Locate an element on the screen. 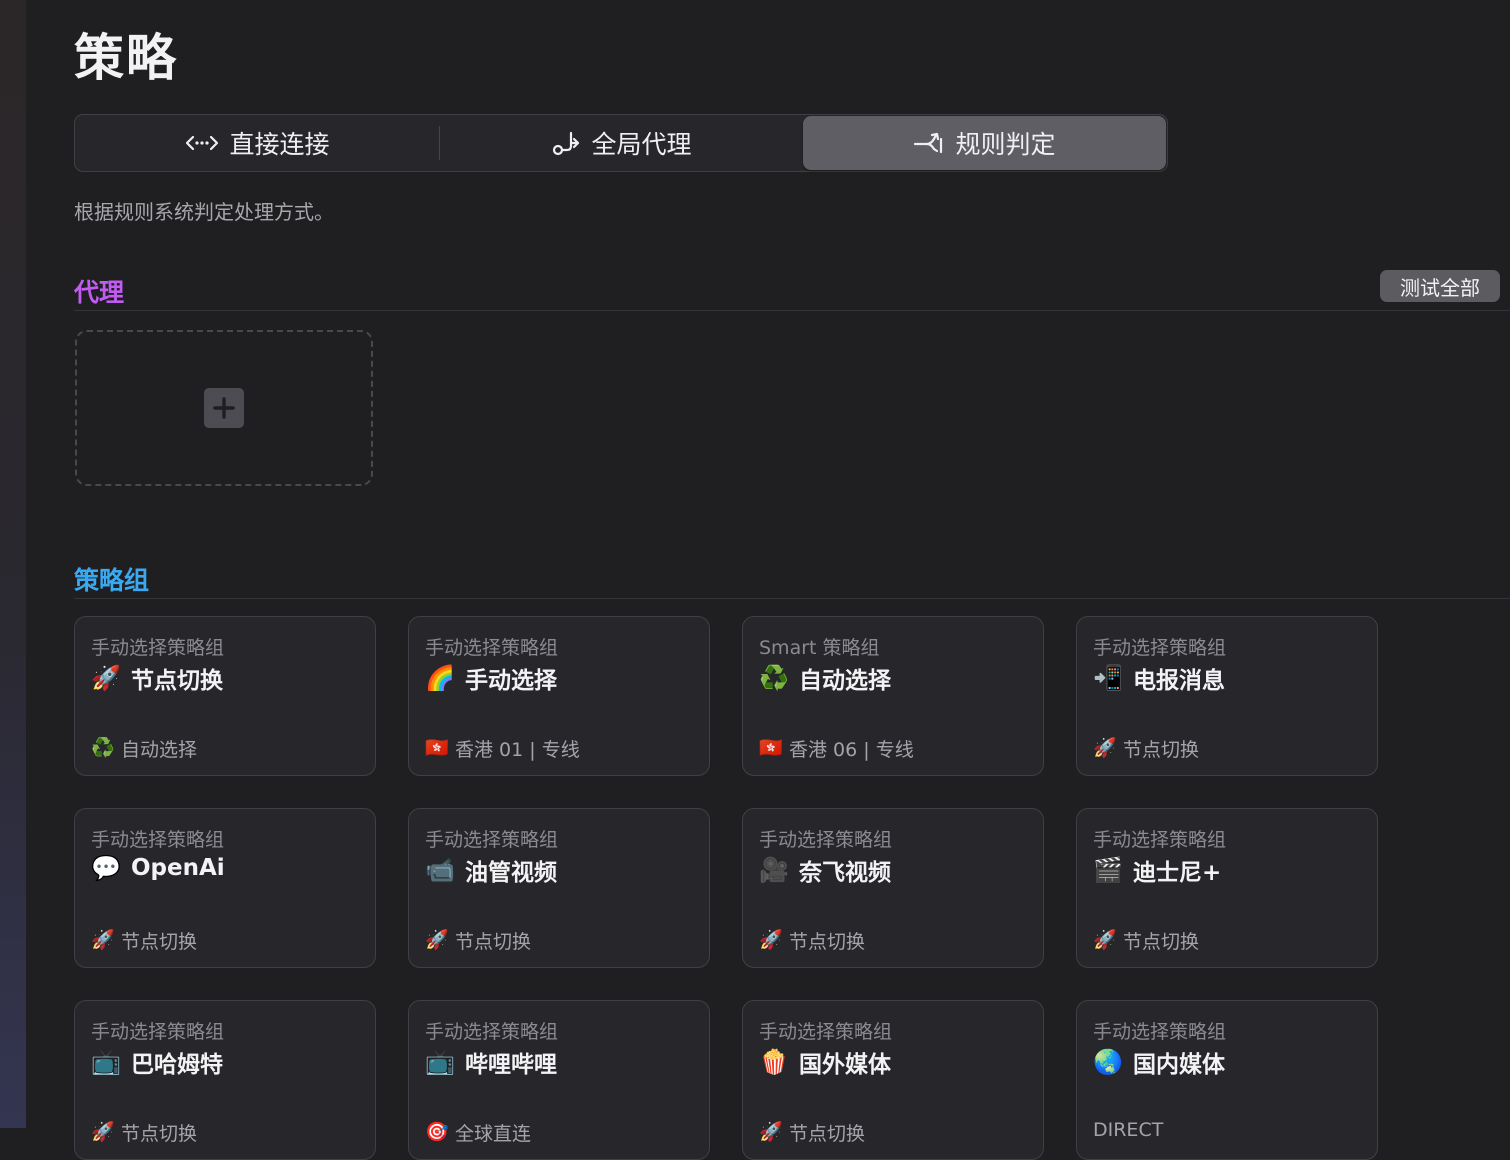 This screenshot has width=1510, height=1160. selection-label: DIRECT is located at coordinates (1128, 1130).